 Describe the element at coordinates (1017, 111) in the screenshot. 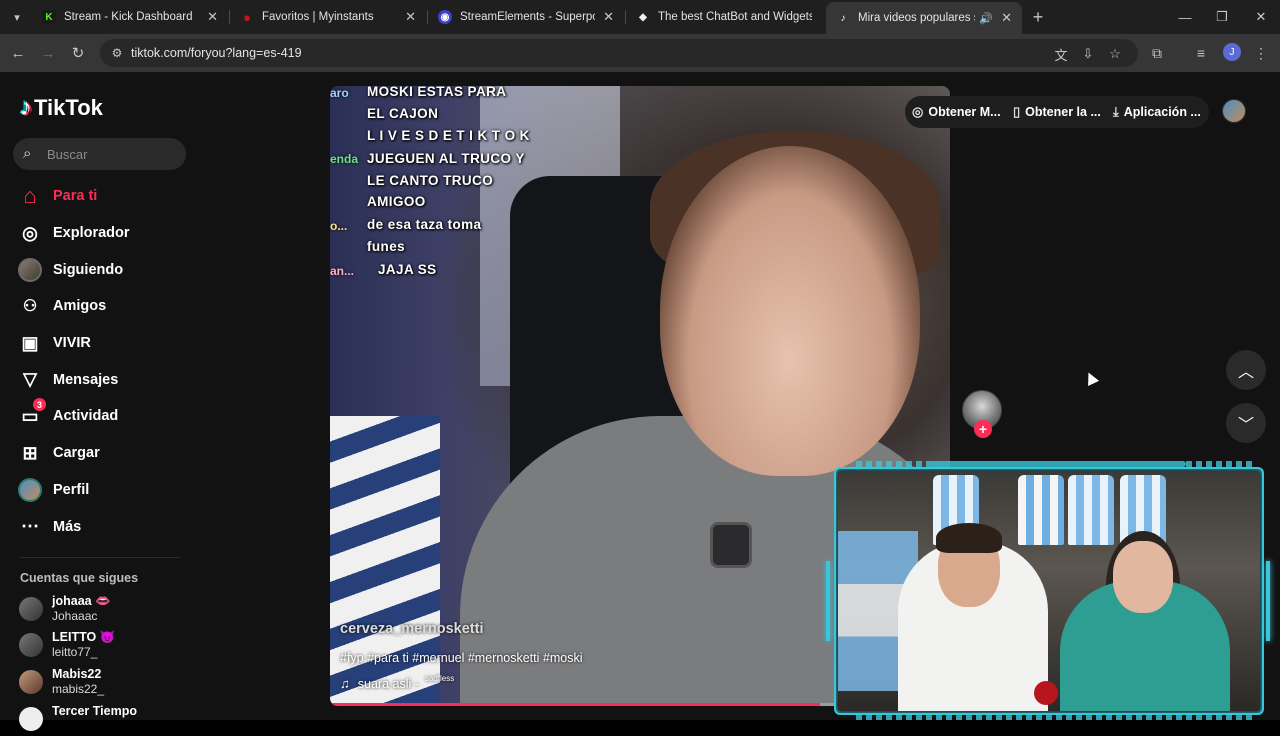

I see `phone-icon: ▯` at that location.